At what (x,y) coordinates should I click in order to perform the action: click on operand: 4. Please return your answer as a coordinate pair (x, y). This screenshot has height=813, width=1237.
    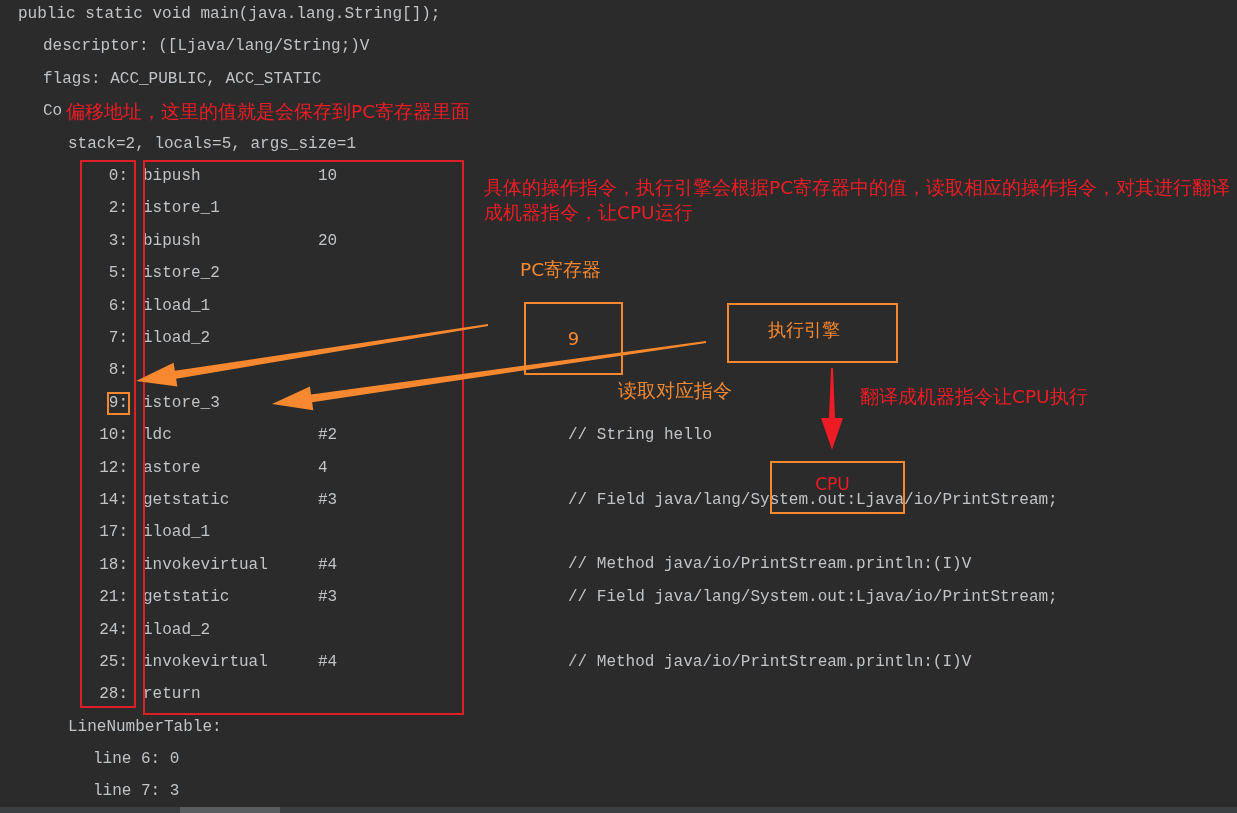
    Looking at the image, I should click on (323, 468).